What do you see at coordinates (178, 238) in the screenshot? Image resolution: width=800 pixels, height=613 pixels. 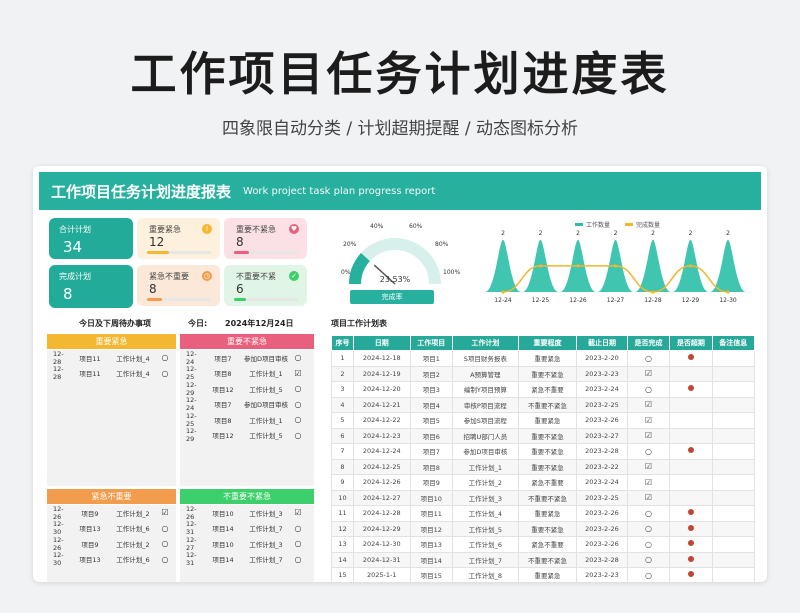 I see `q1-stat-card: 重要紧急 ! 12` at bounding box center [178, 238].